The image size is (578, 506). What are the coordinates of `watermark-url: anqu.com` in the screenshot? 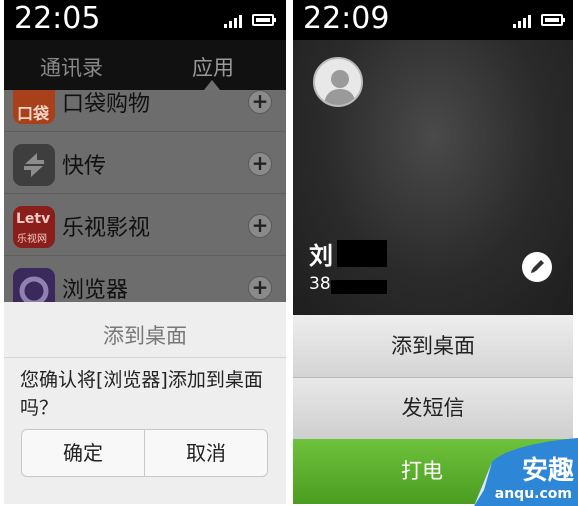 It's located at (533, 494).